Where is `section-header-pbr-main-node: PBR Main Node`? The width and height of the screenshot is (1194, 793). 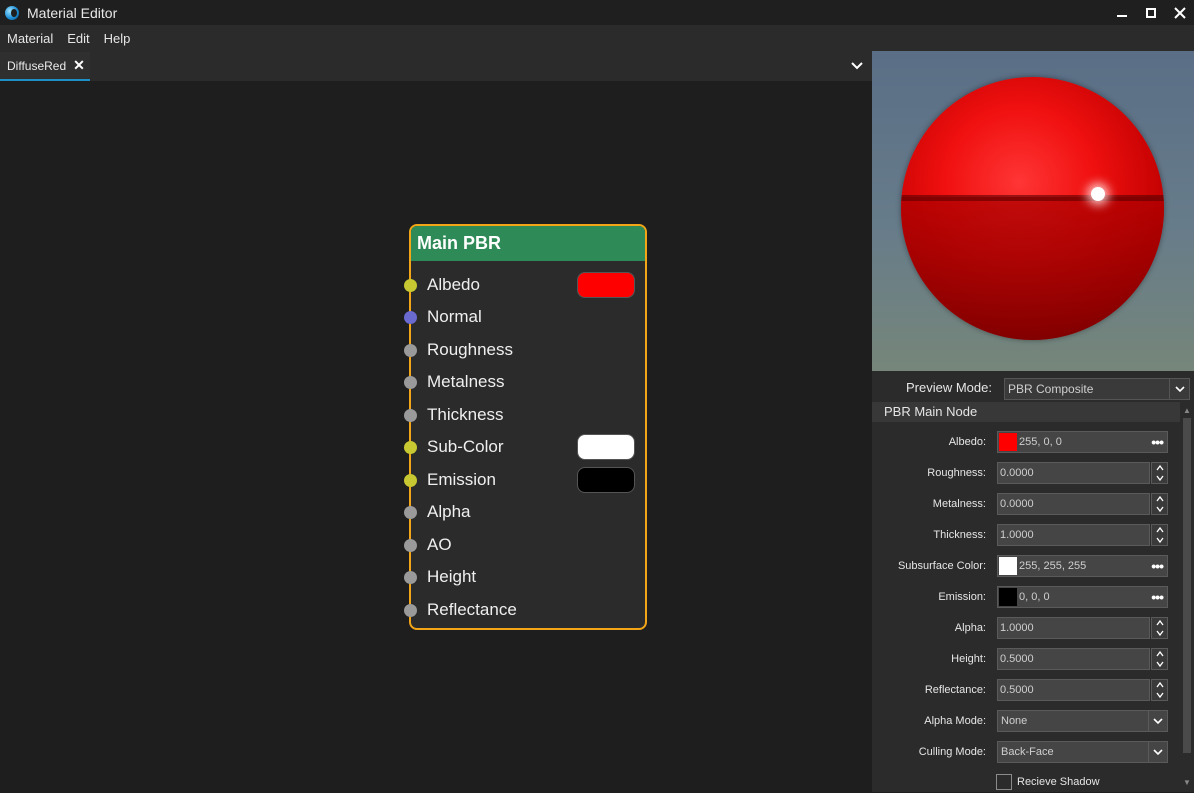
section-header-pbr-main-node: PBR Main Node is located at coordinates (1026, 412).